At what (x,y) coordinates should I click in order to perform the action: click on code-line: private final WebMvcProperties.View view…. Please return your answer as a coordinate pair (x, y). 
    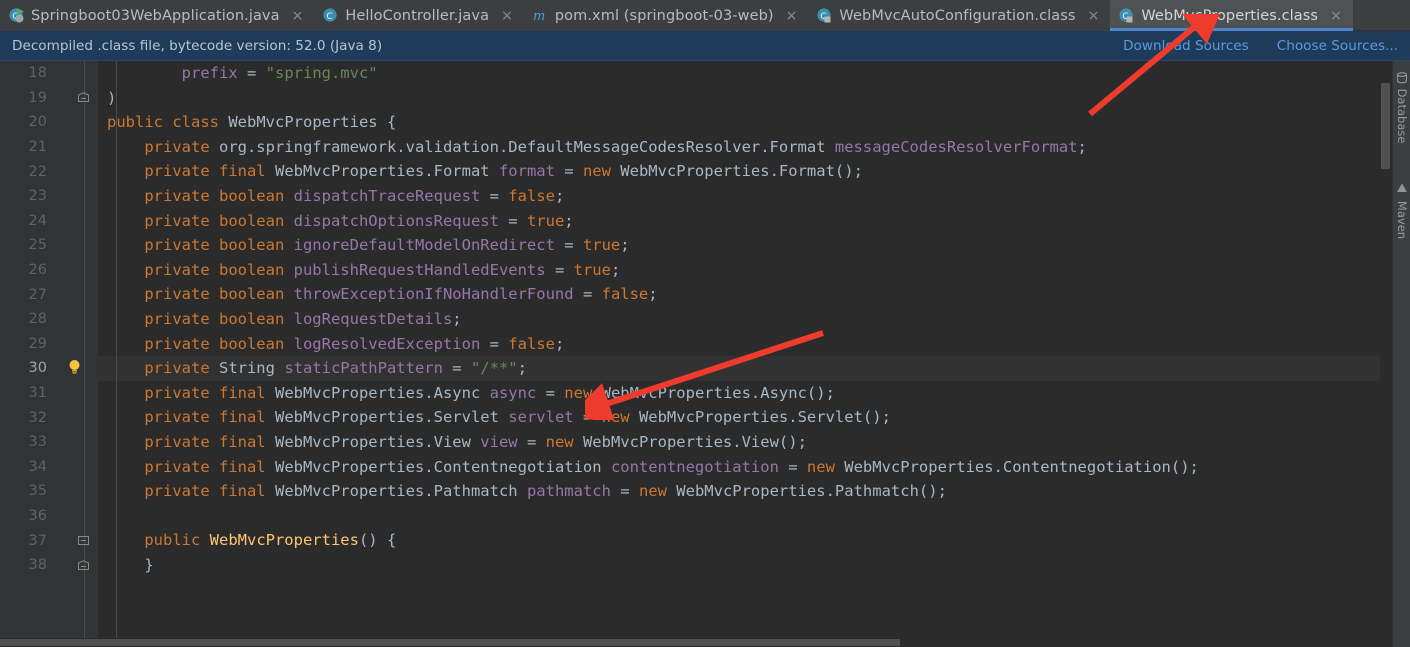
    Looking at the image, I should click on (754, 442).